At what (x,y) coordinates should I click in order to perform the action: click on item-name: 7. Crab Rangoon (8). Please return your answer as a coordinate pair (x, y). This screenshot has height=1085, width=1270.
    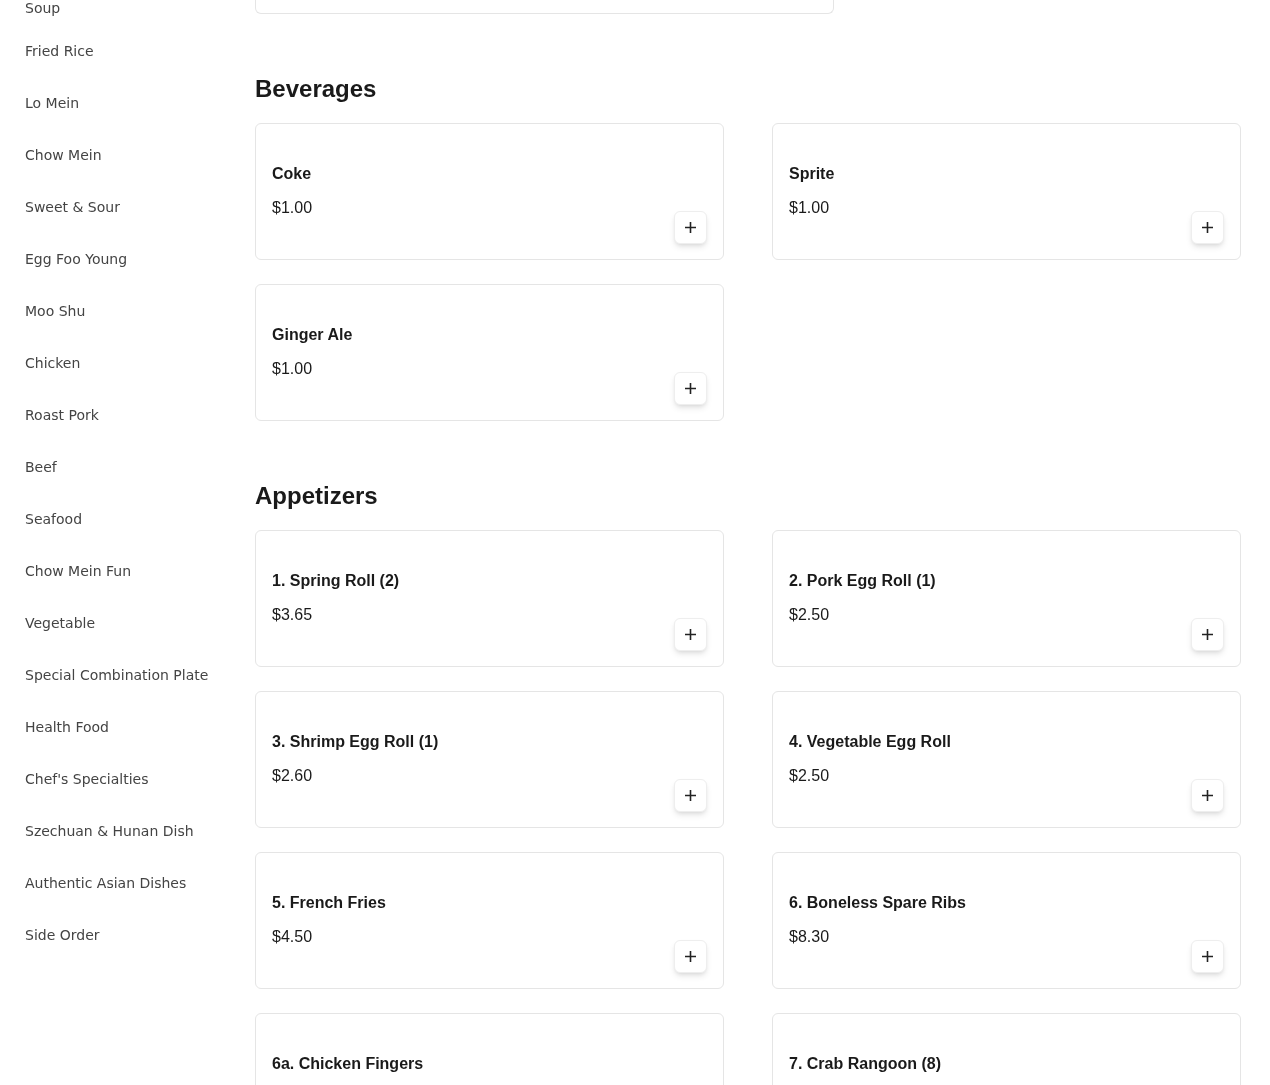
    Looking at the image, I should click on (865, 1064).